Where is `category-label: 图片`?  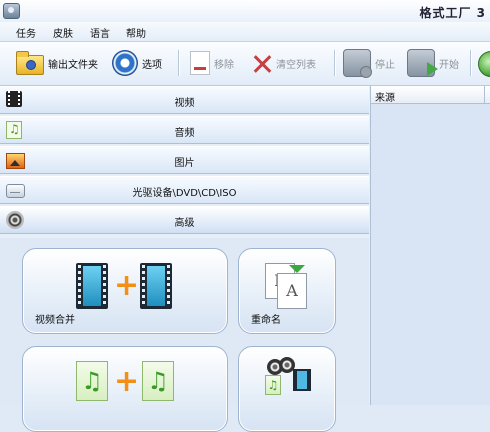
category-label: 图片 is located at coordinates (184, 163).